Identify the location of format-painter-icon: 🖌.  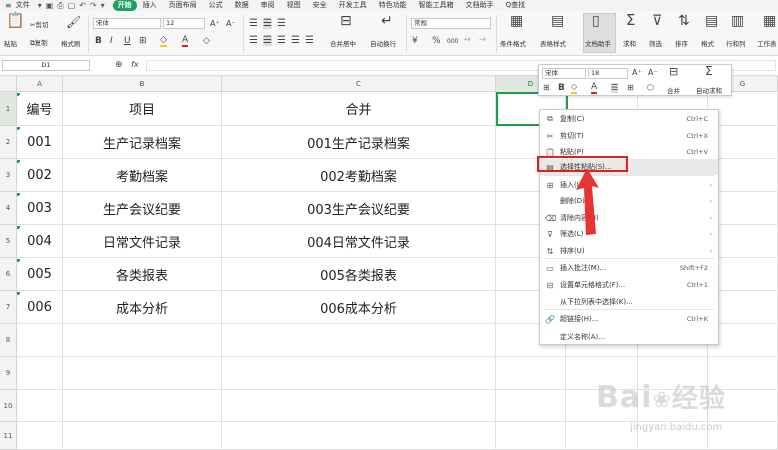
(73, 22).